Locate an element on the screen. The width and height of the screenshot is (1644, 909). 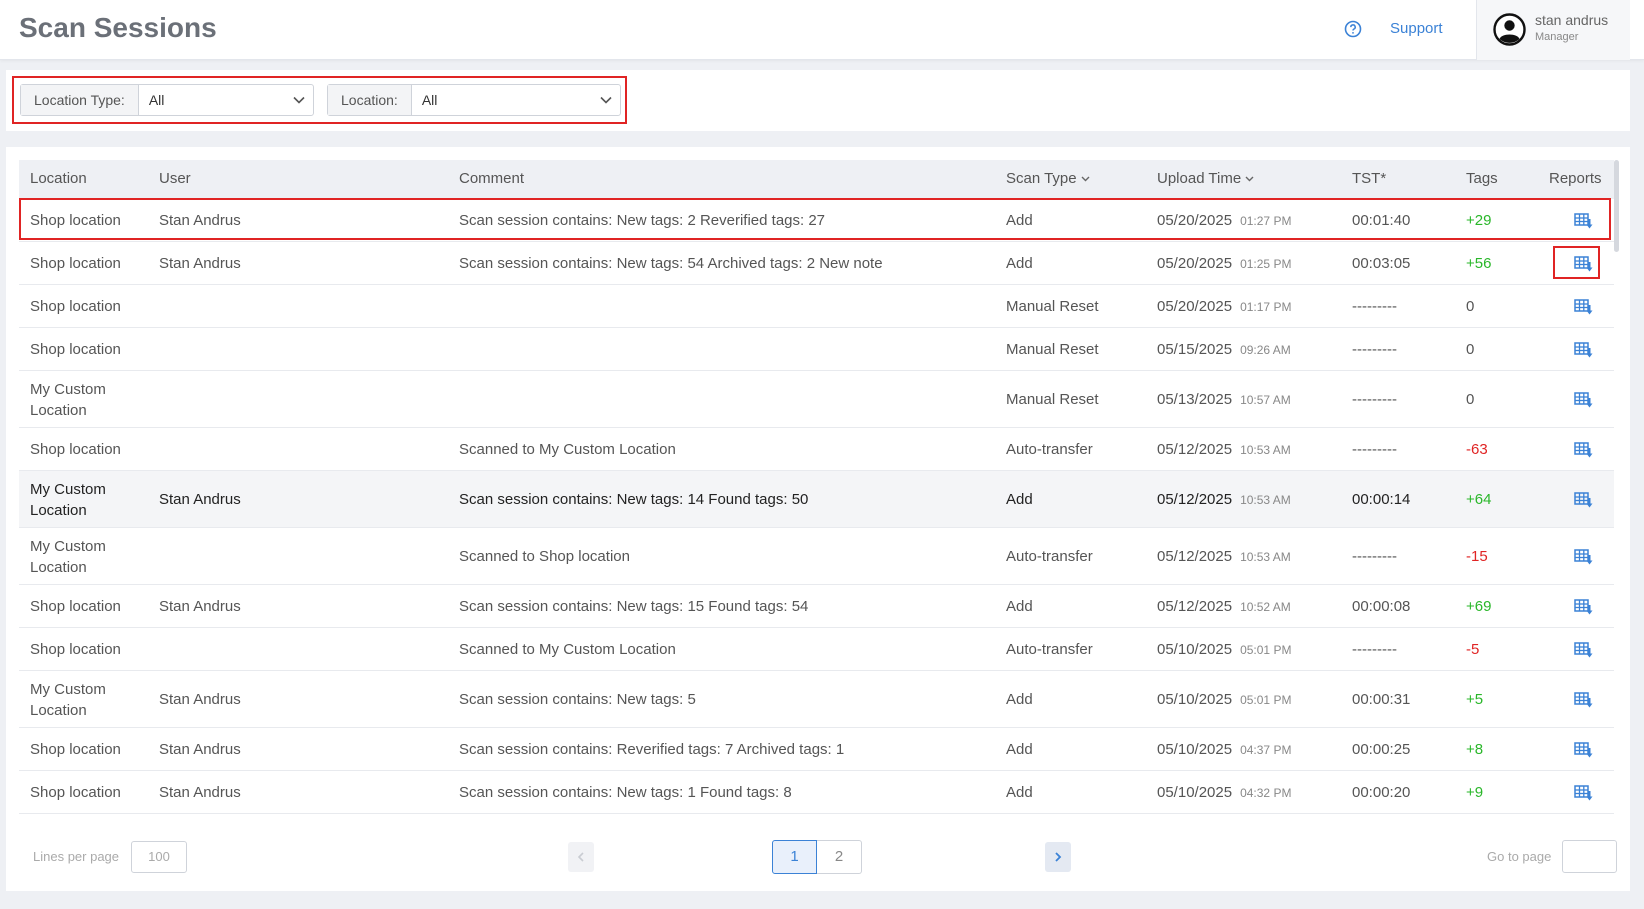
cell-tags: +9 is located at coordinates (1475, 792).